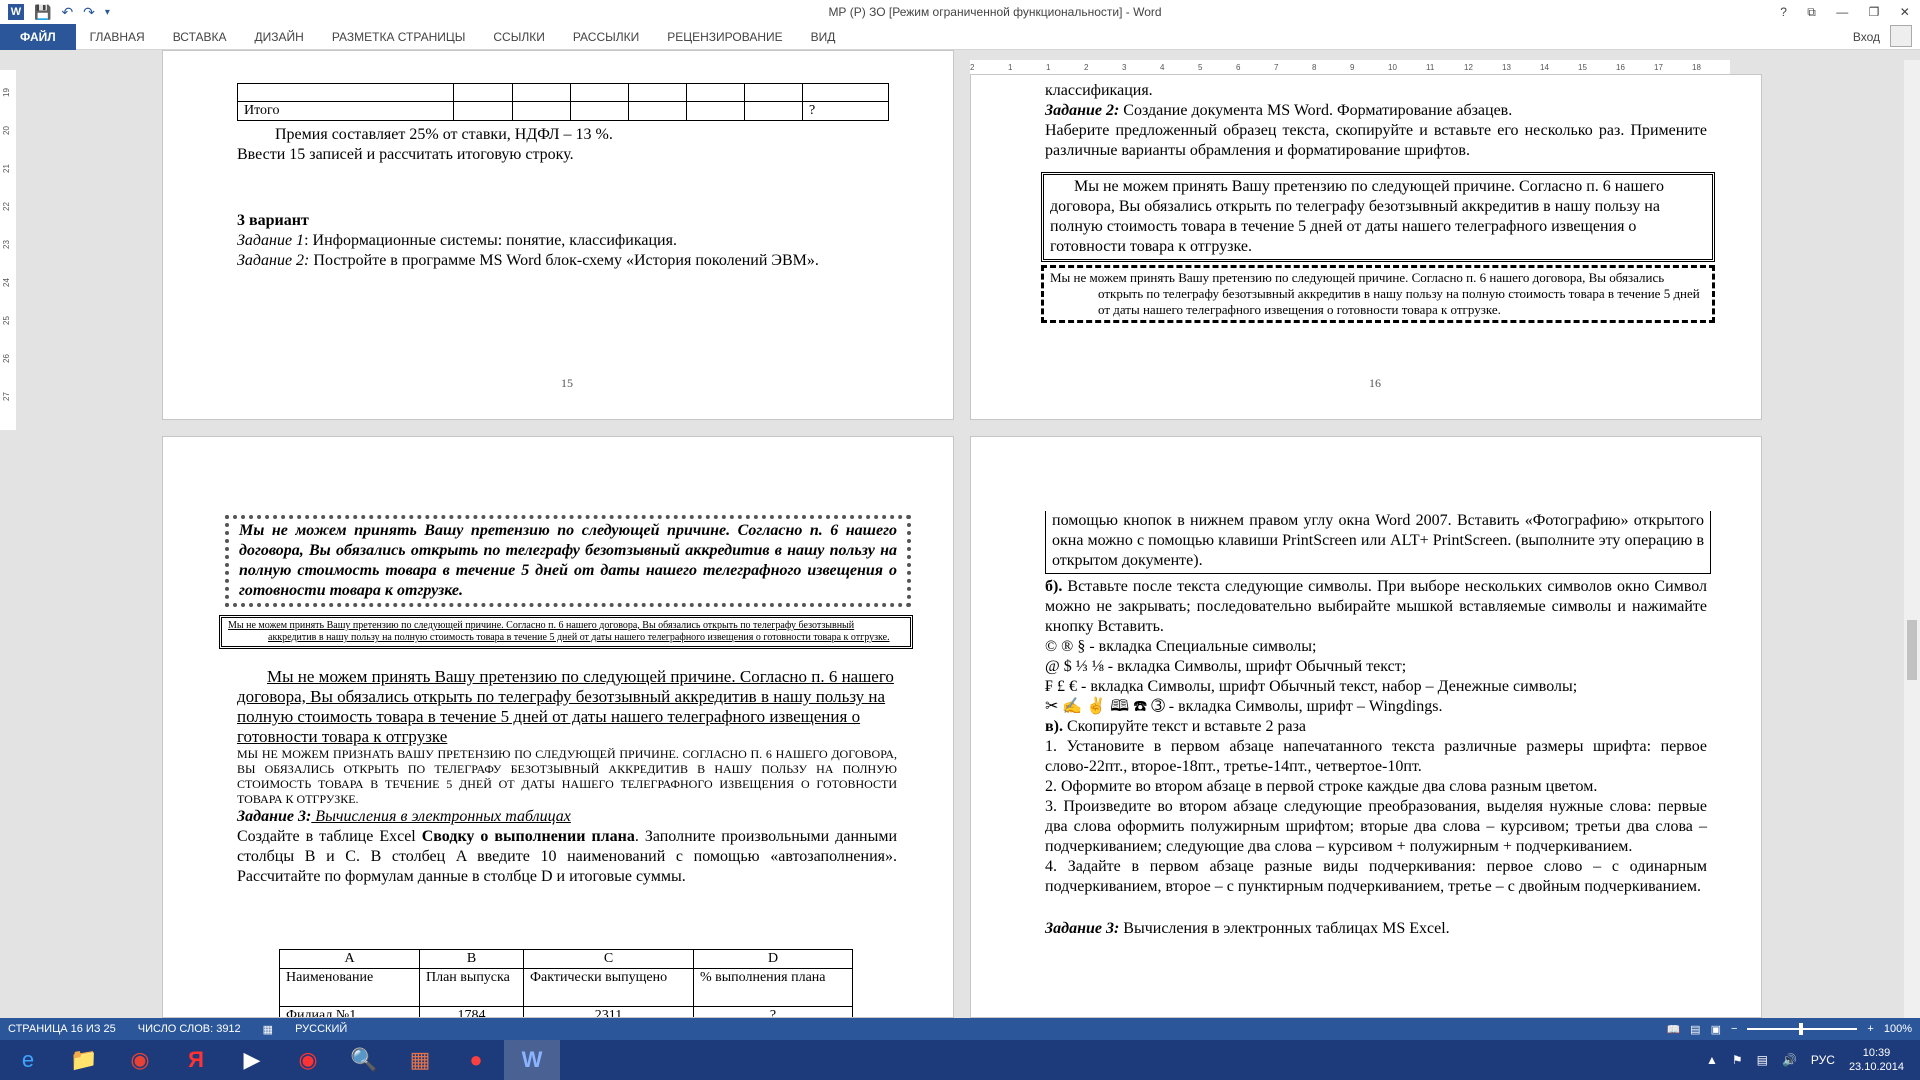 The image size is (1920, 1080). I want to click on table-header: % выполнения плана, so click(773, 987).